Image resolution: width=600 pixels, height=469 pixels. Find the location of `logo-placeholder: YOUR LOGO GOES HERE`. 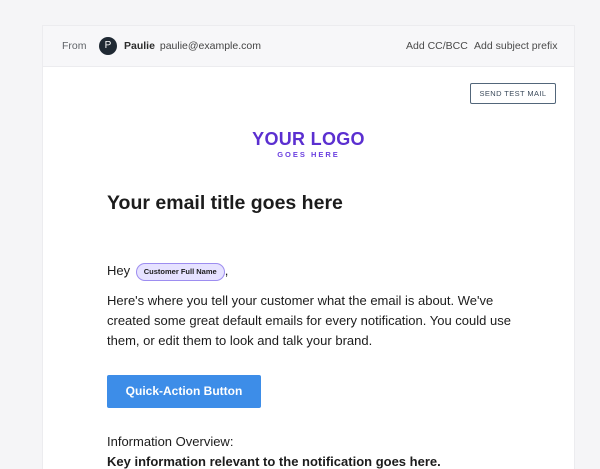

logo-placeholder: YOUR LOGO GOES HERE is located at coordinates (308, 144).